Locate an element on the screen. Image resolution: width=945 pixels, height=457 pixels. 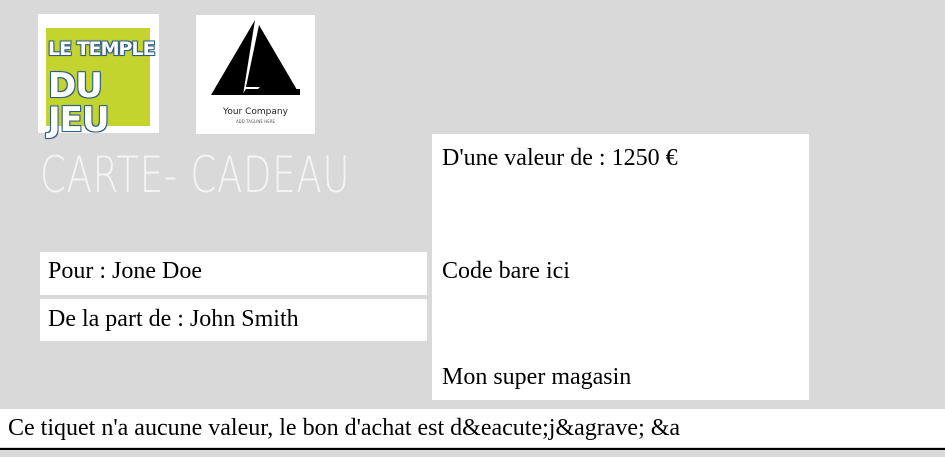
card-title: CARTE- CADEAU is located at coordinates (195, 175).